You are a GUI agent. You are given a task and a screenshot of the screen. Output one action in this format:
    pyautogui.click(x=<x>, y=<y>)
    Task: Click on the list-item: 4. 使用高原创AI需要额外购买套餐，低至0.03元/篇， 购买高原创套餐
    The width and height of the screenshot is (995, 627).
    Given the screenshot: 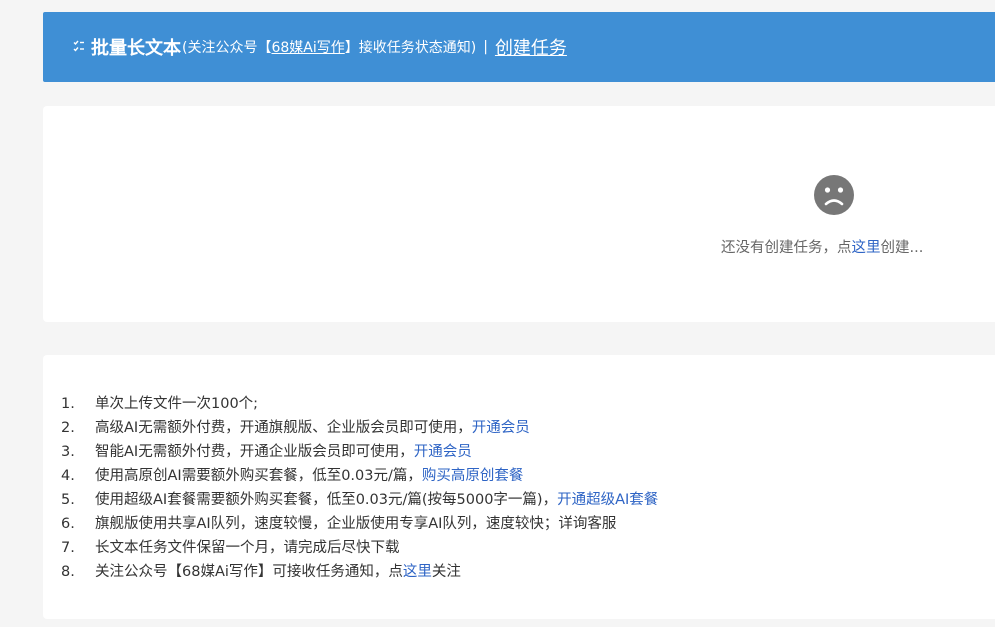 What is the action you would take?
    pyautogui.click(x=359, y=476)
    